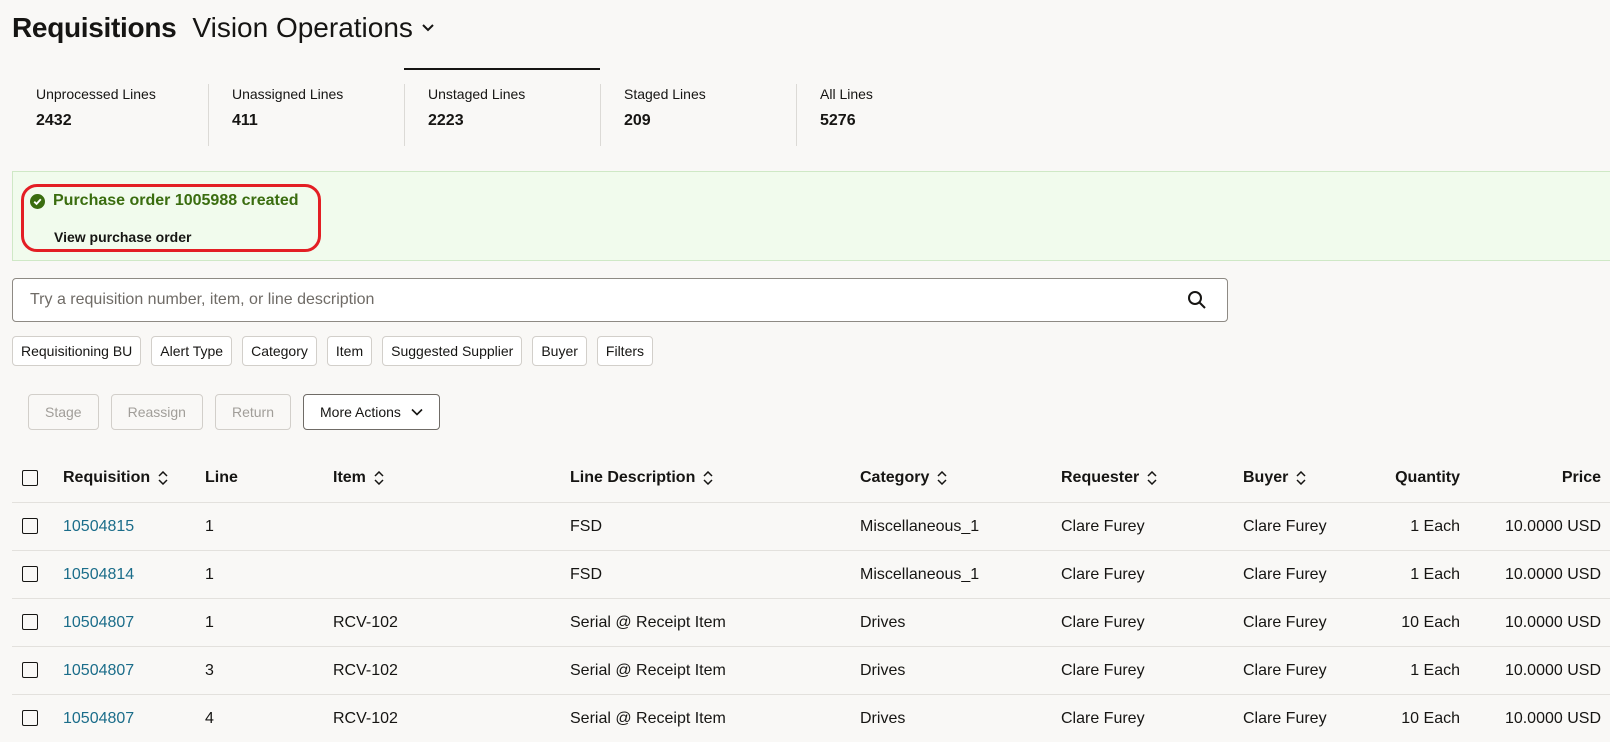  I want to click on column-header-requisition: Requisition, so click(134, 478).